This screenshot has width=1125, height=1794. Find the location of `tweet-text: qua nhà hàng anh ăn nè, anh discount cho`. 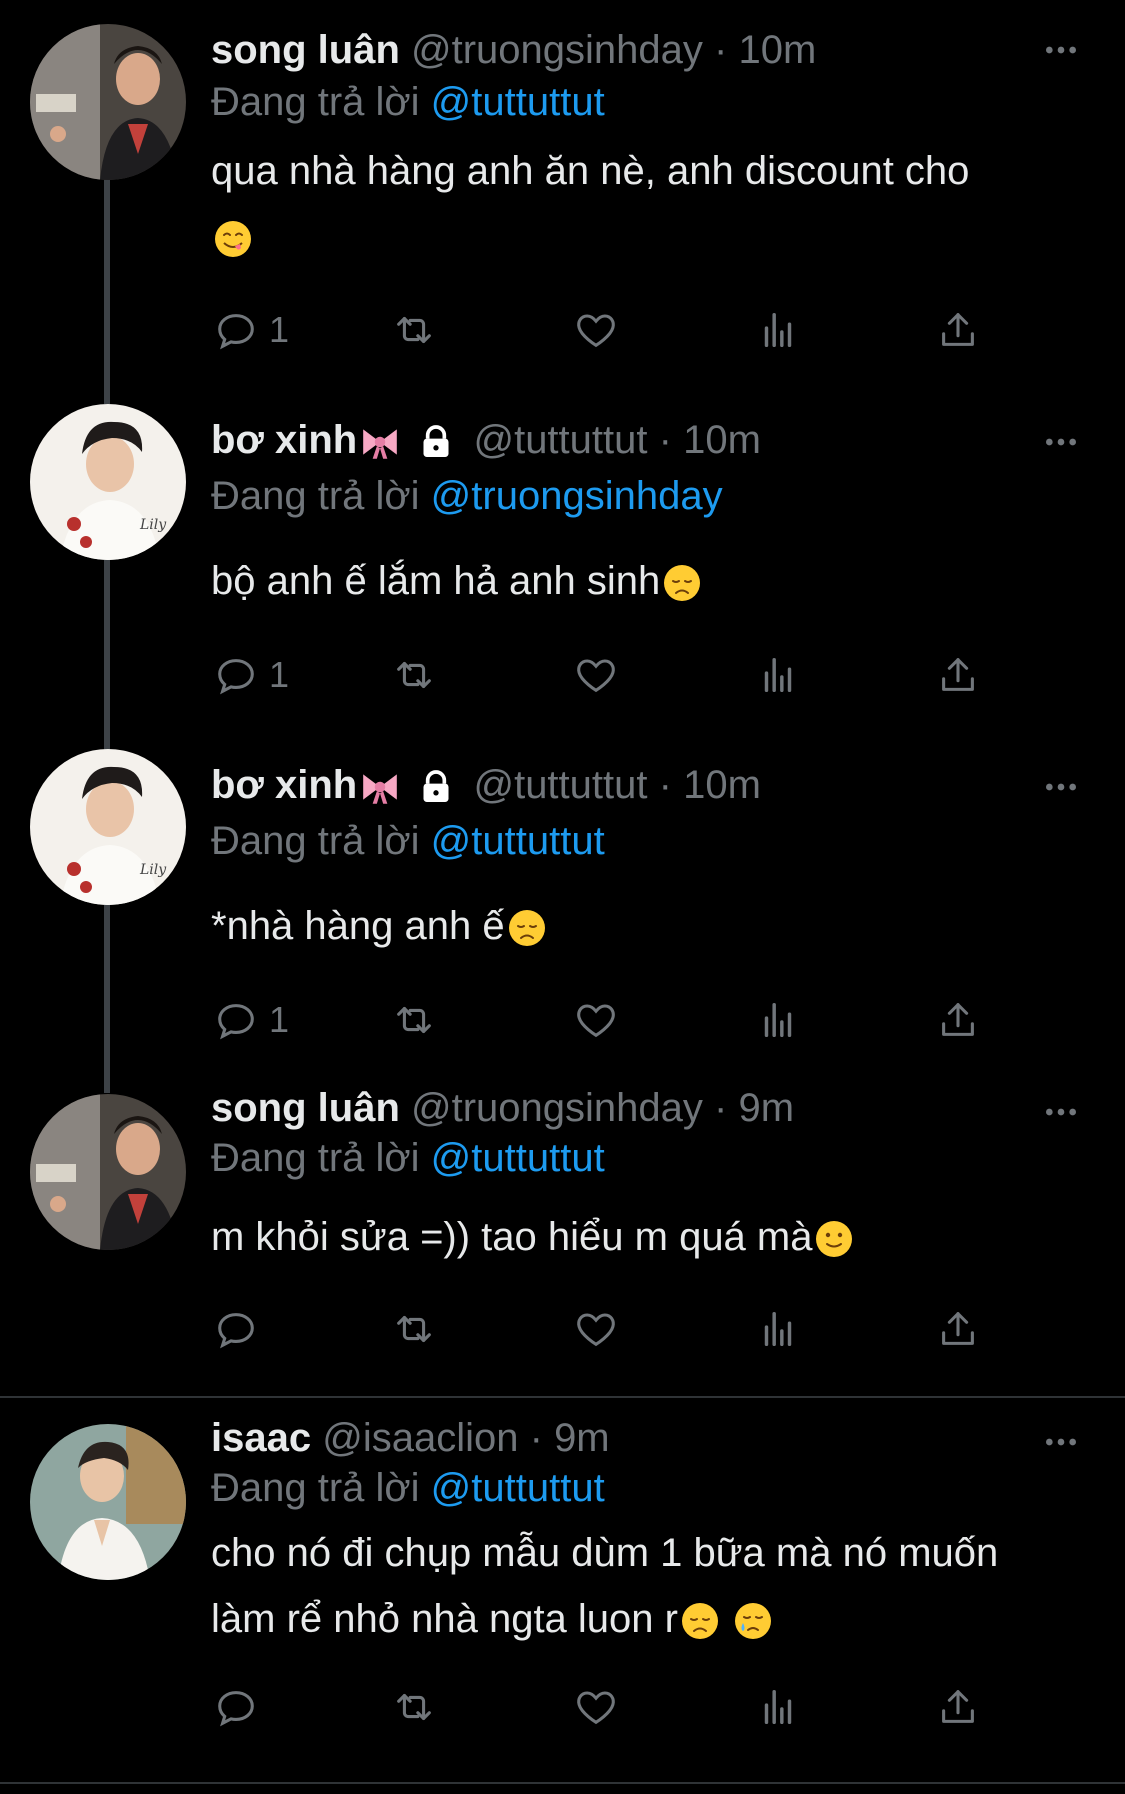

tweet-text: qua nhà hàng anh ăn nè, anh discount cho is located at coordinates (651, 204).